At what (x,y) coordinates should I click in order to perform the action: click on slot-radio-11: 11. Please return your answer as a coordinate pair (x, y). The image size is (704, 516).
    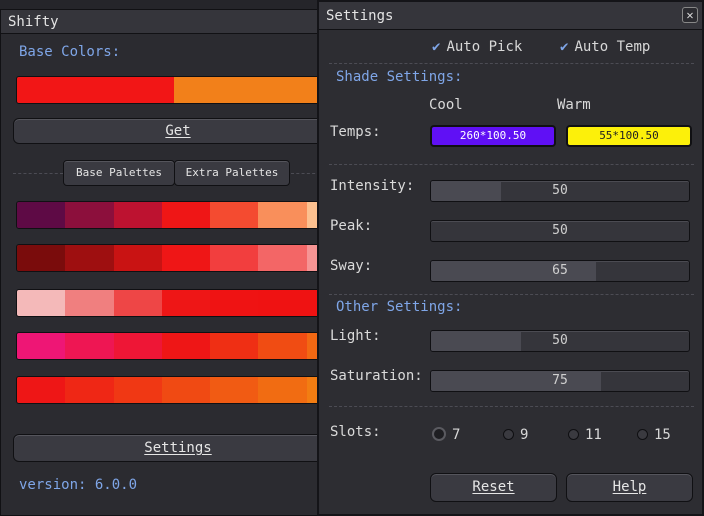
    Looking at the image, I should click on (585, 435).